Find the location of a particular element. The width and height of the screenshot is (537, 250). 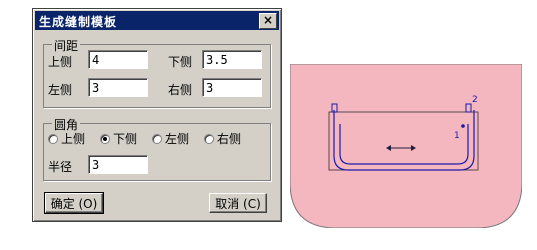

left-label: 左侧 is located at coordinates (60, 90).